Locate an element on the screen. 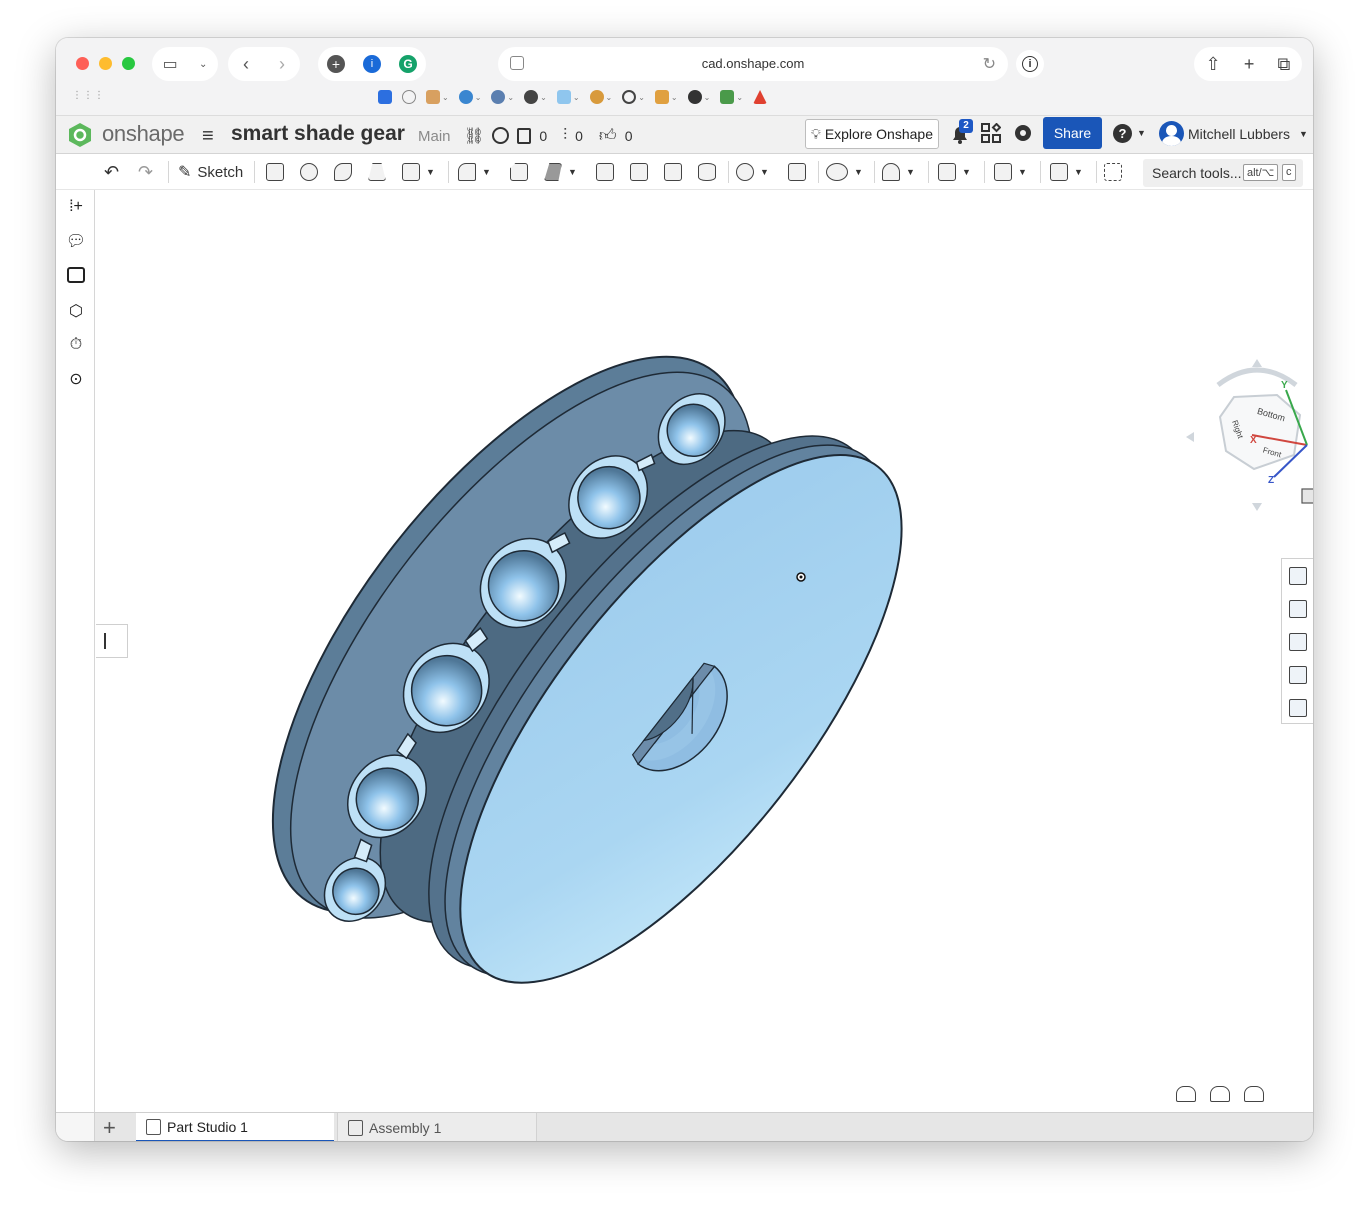  user-avatar is located at coordinates (1171, 133).